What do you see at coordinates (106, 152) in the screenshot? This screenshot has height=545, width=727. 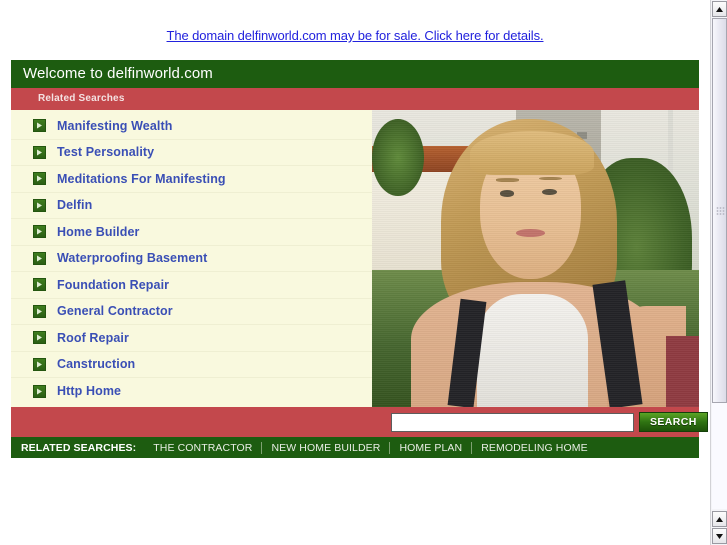 I see `list-item-label: Test Personality` at bounding box center [106, 152].